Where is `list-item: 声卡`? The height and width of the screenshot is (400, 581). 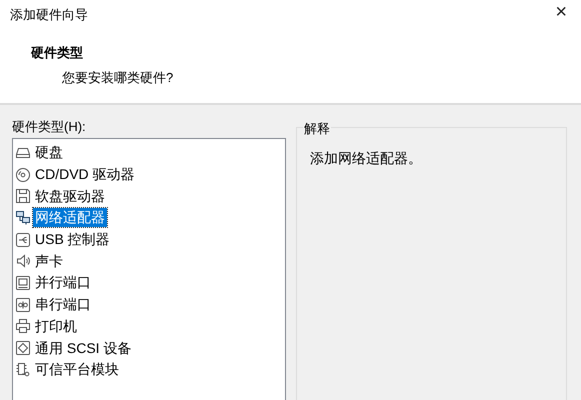
list-item: 声卡 is located at coordinates (49, 261).